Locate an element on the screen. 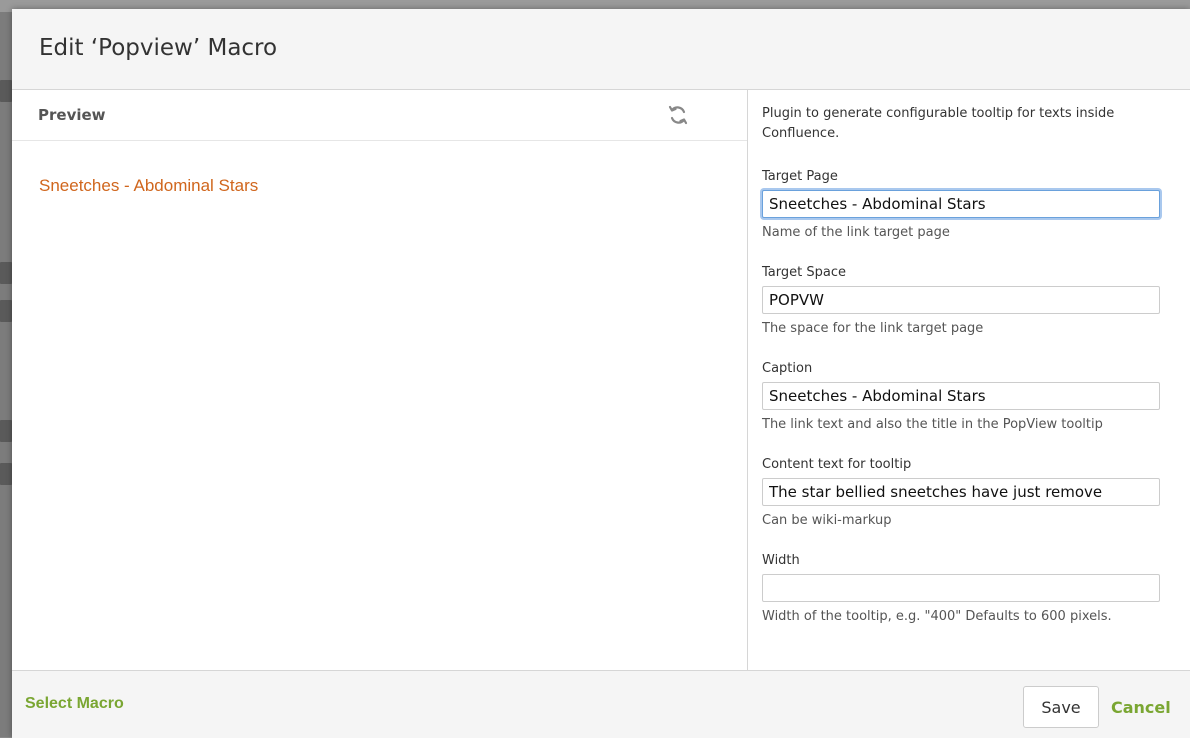 The height and width of the screenshot is (738, 1190). select-macro-link: Select Macro is located at coordinates (74, 704).